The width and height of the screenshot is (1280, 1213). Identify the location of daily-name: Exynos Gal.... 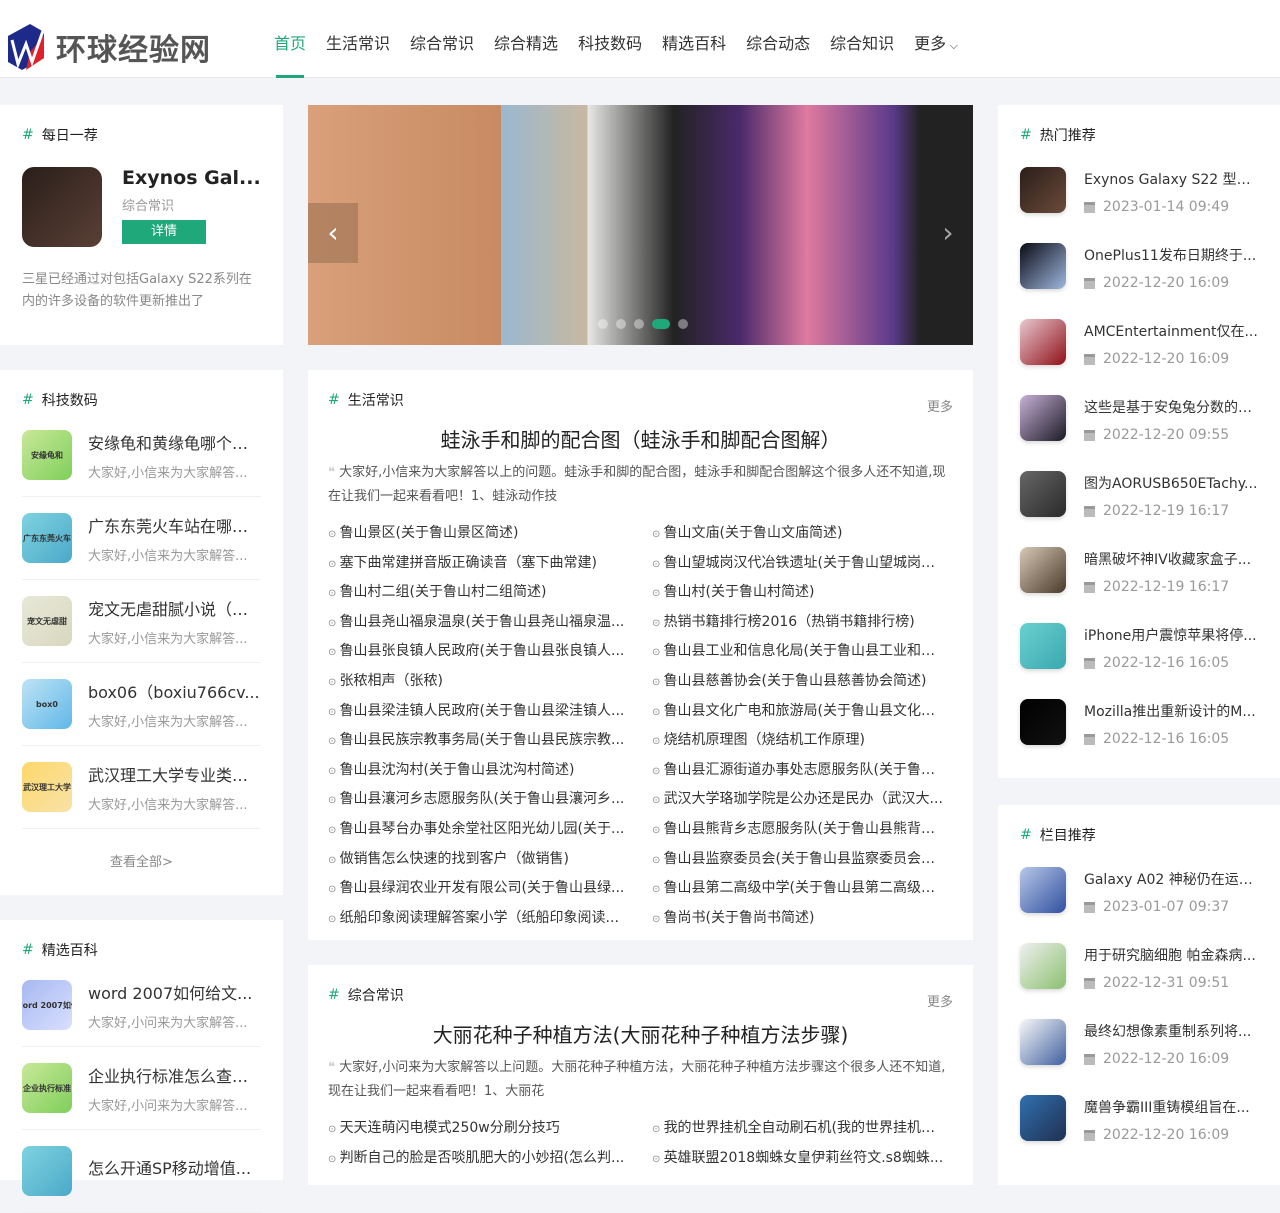
(191, 178).